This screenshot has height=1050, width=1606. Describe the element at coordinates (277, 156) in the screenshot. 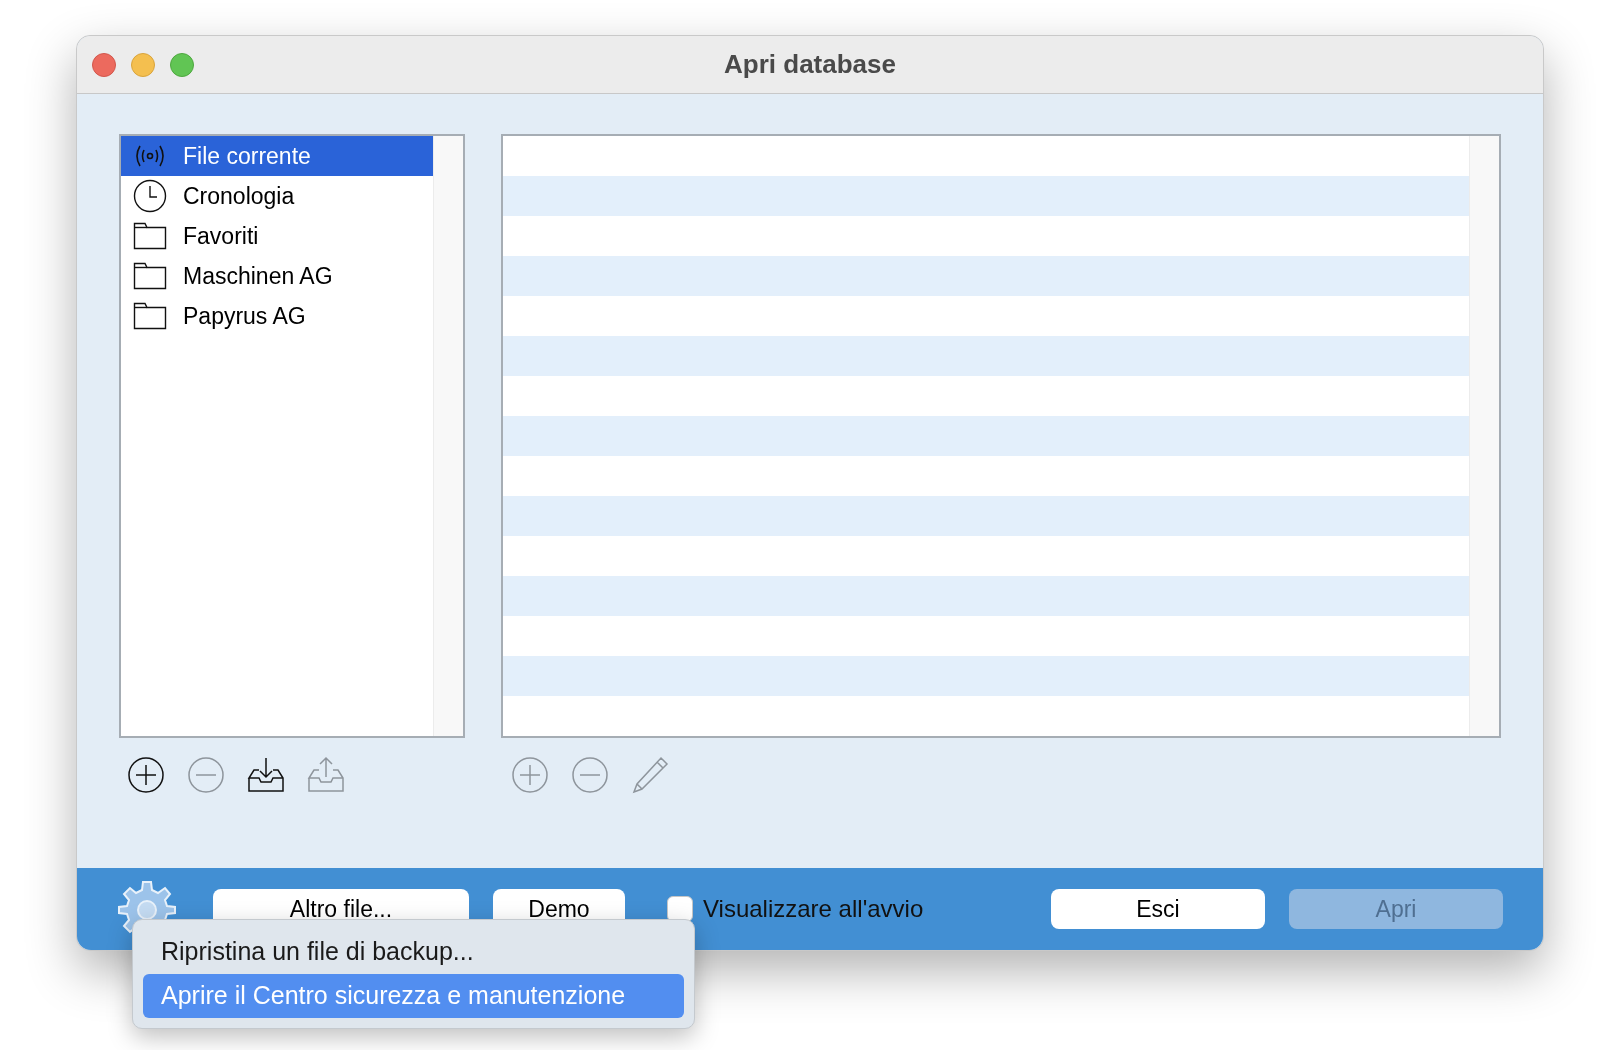

I see `sidebar-item: File corrente` at that location.